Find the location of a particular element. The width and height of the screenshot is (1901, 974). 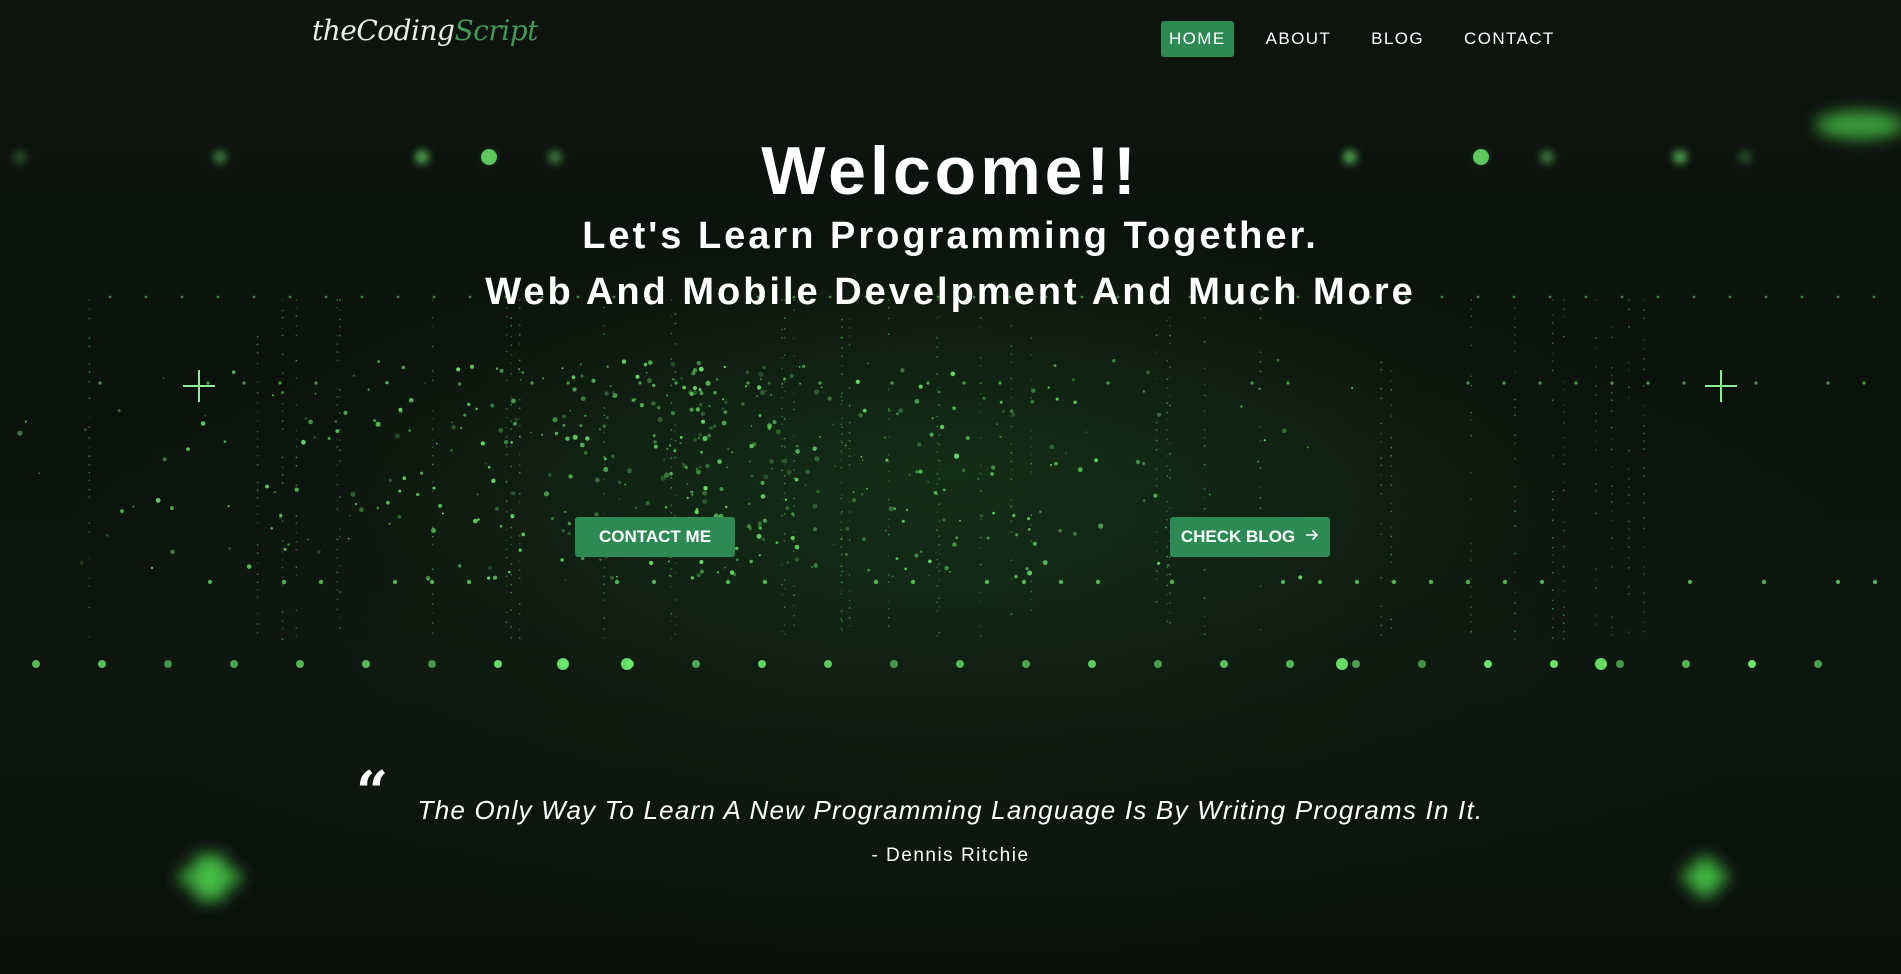

logo-text-accent: Script is located at coordinates (496, 30).